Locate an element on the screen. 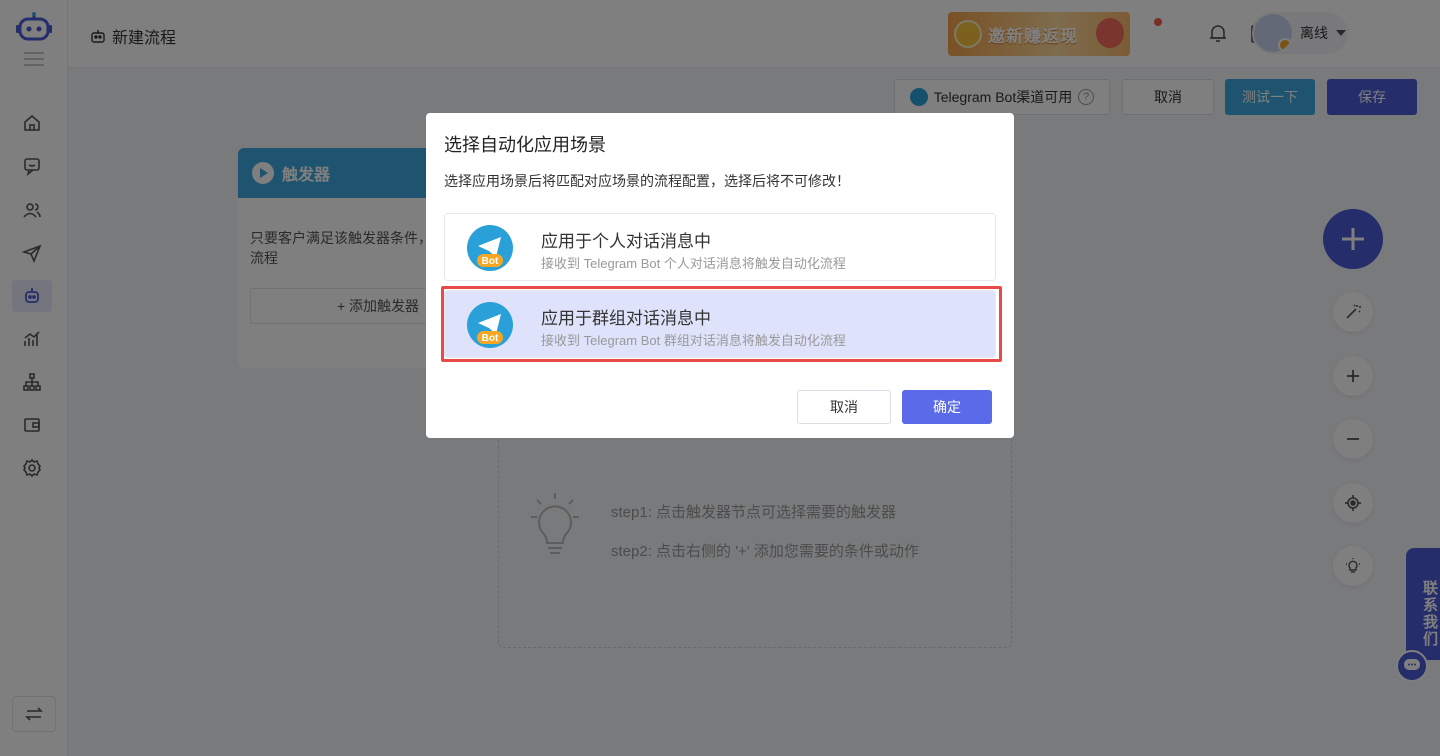 The height and width of the screenshot is (756, 1440). option-title: 应用于个人对话消息中 is located at coordinates (626, 241).